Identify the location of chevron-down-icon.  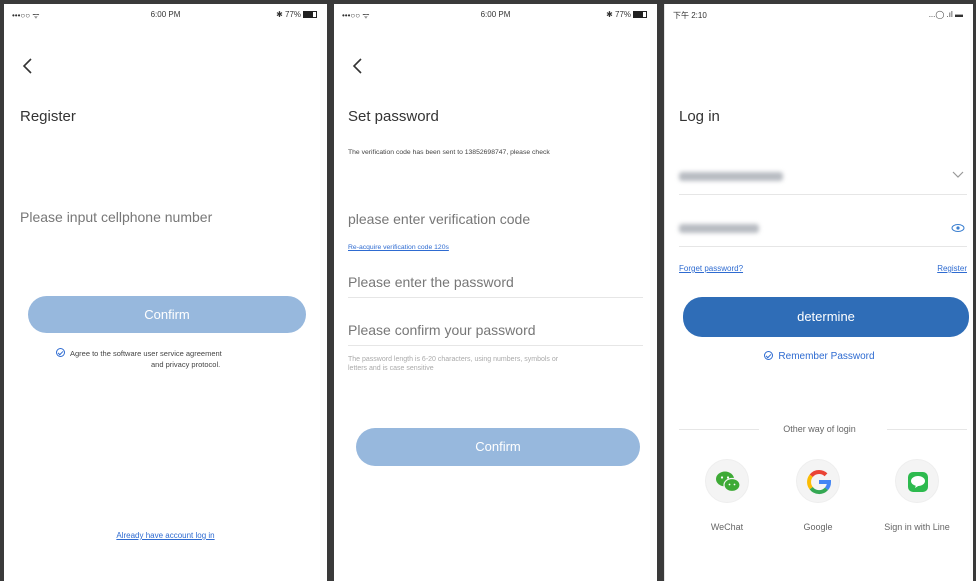
(958, 175).